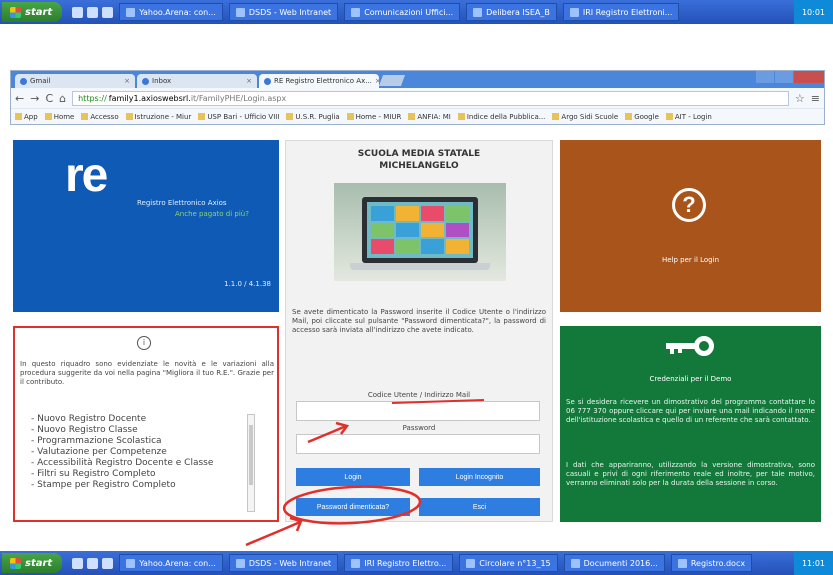 This screenshot has width=833, height=575. I want to click on exit-button: Esci, so click(479, 507).